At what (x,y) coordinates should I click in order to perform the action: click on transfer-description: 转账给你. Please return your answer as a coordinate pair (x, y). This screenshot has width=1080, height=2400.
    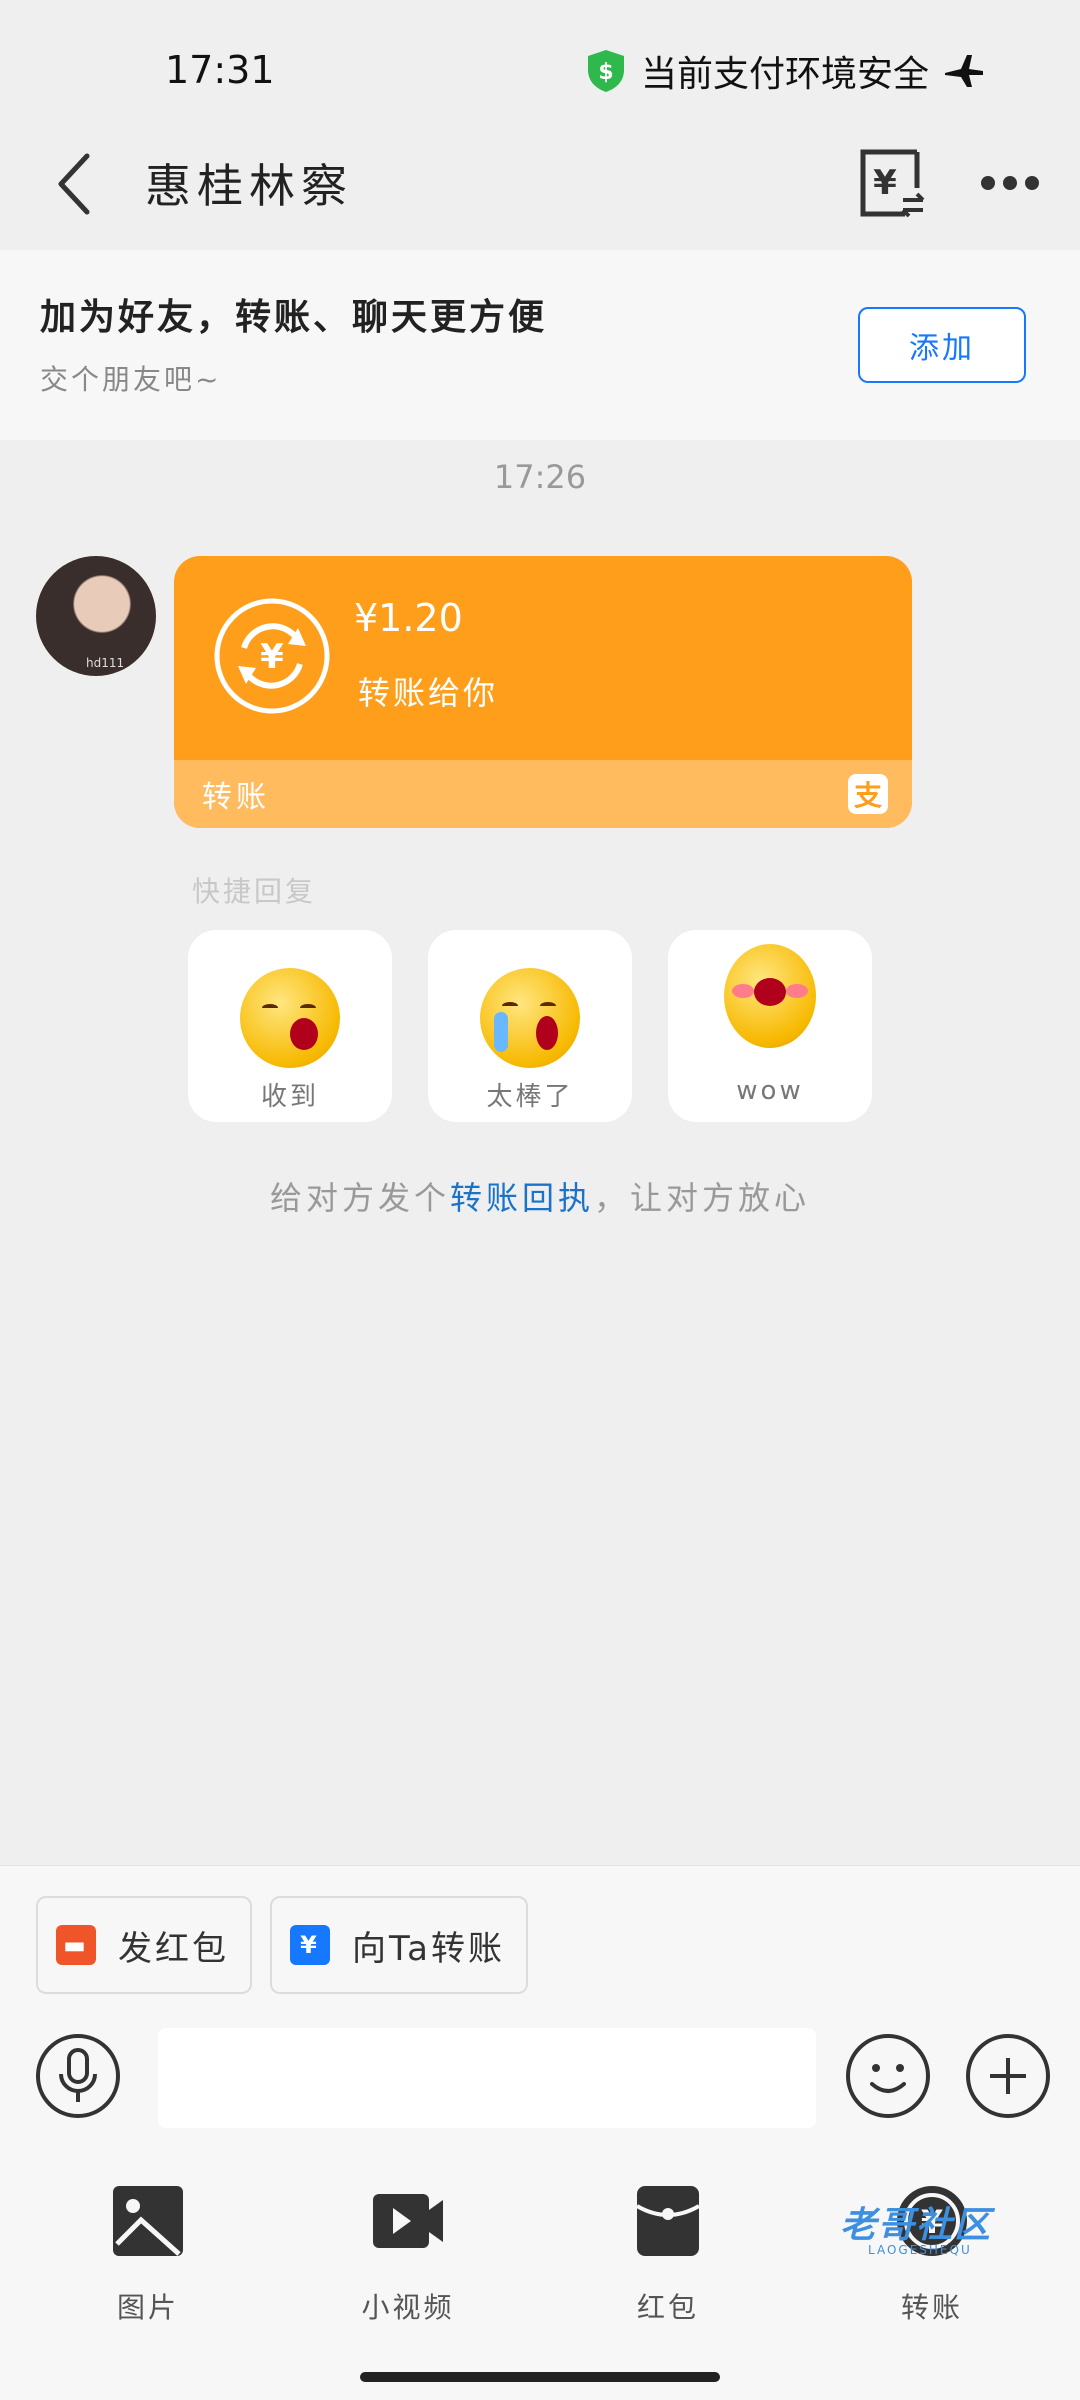
    Looking at the image, I should click on (428, 693).